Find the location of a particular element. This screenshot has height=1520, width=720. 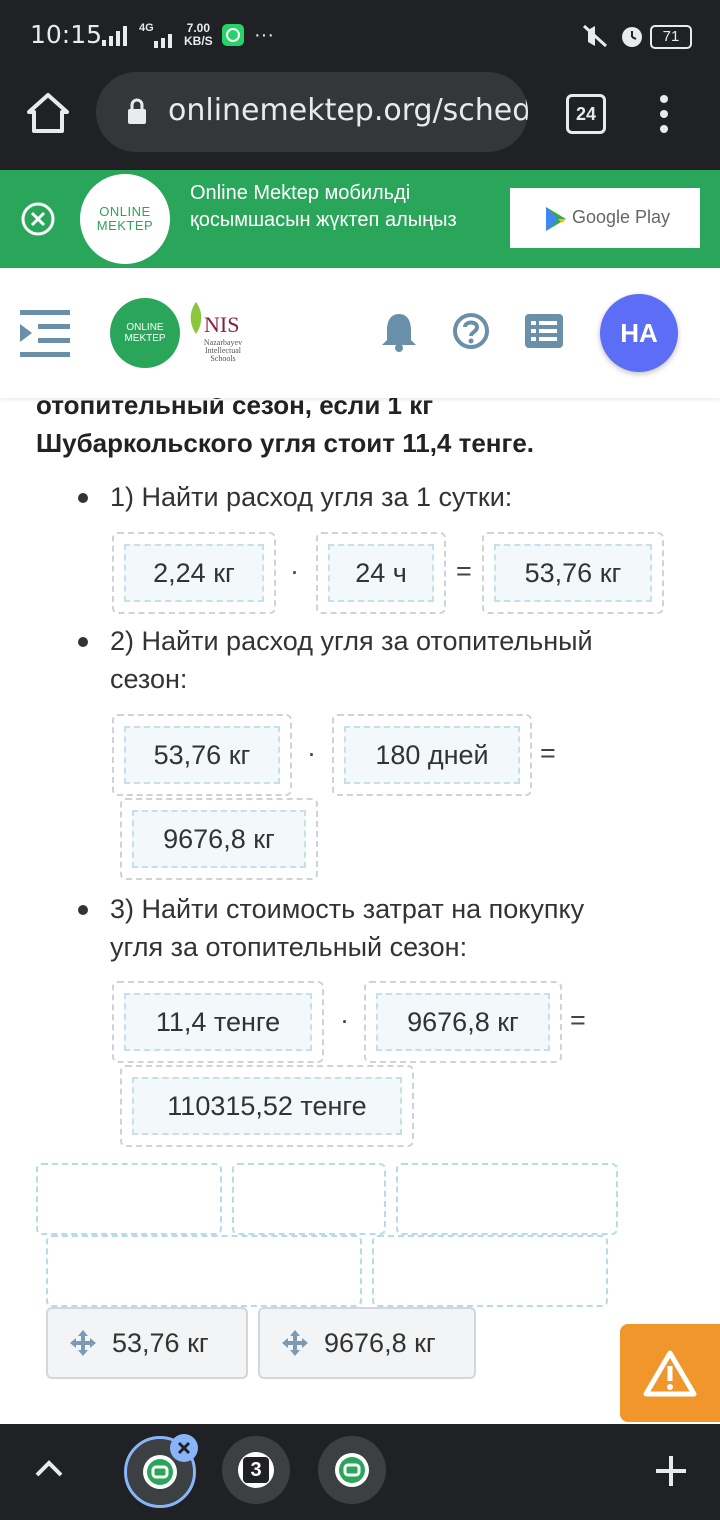

browser-toolbar: onlinemektep.org/schedule 24 is located at coordinates (360, 121).